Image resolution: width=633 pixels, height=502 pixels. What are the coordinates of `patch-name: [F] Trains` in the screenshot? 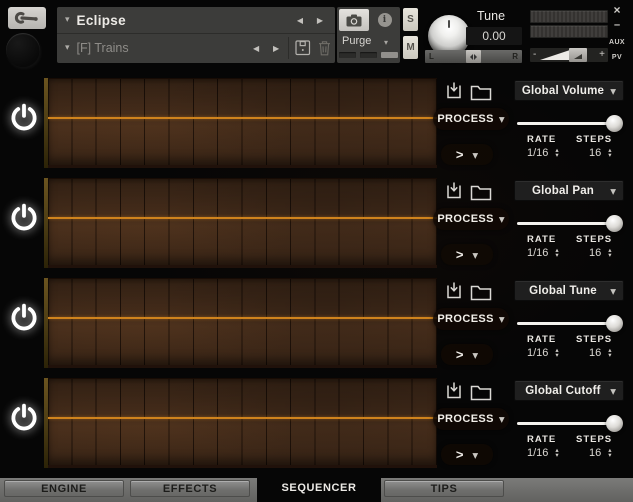 It's located at (102, 48).